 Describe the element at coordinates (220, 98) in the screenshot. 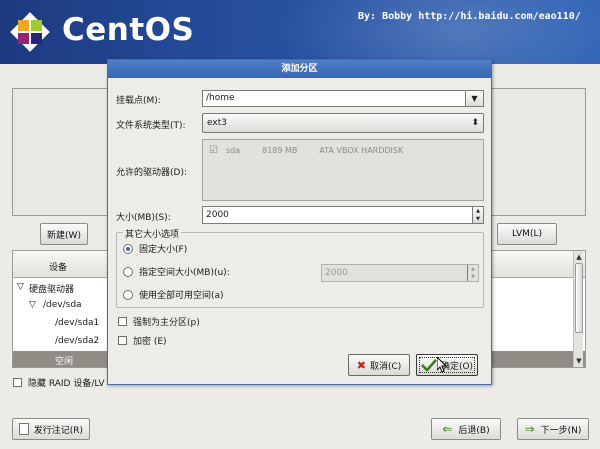

I see `mount-point-value: /home` at that location.